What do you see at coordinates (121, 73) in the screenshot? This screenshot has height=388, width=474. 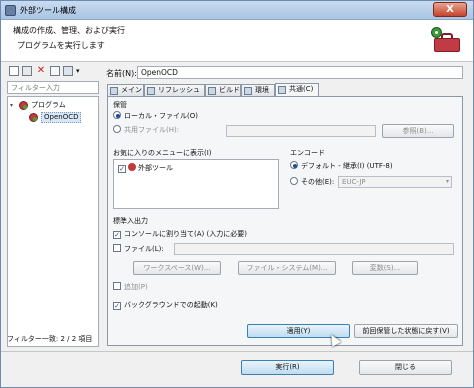 I see `name-label: 名前(N):` at bounding box center [121, 73].